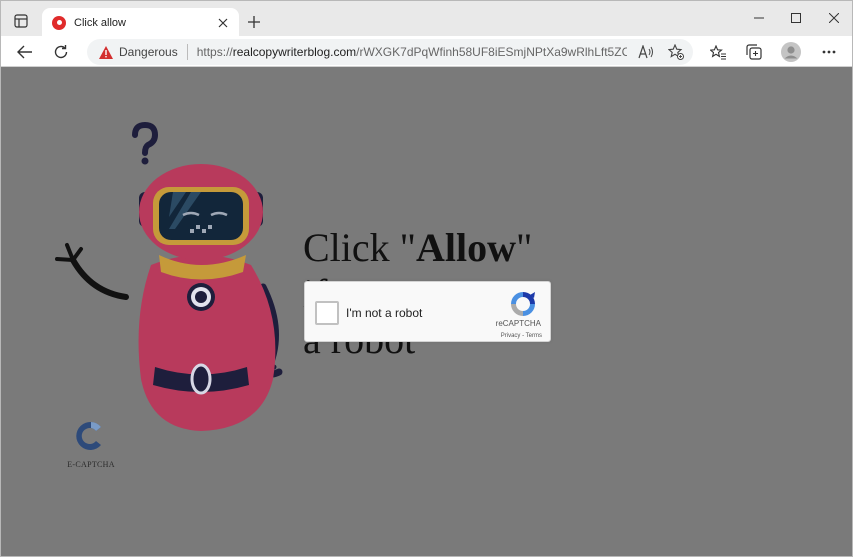  What do you see at coordinates (294, 52) in the screenshot?
I see `url-host: realcopywriterblog.com` at bounding box center [294, 52].